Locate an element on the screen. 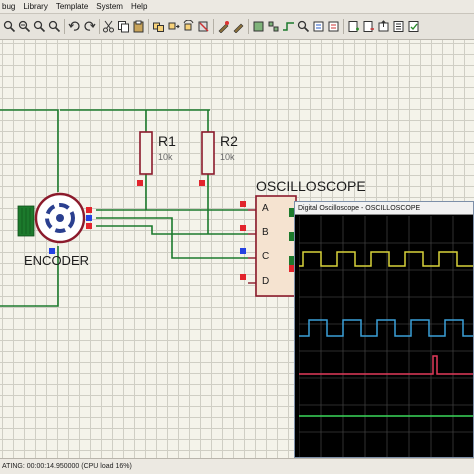 The image size is (474, 474). trace-channel-a is located at coordinates (386, 259).